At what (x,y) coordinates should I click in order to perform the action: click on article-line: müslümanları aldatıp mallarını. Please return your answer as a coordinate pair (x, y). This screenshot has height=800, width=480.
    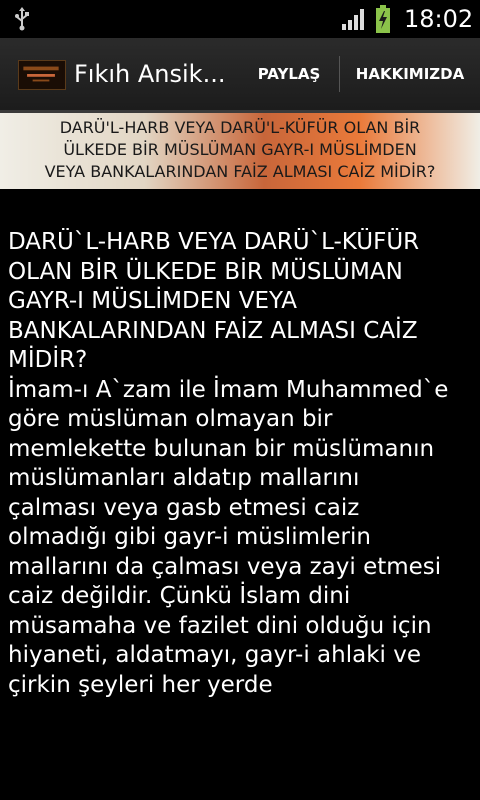
    Looking at the image, I should click on (184, 478).